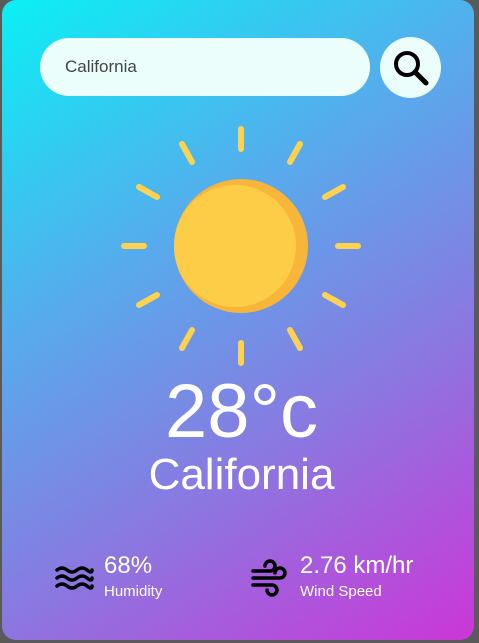 The height and width of the screenshot is (643, 479). What do you see at coordinates (269, 578) in the screenshot?
I see `wind-icon` at bounding box center [269, 578].